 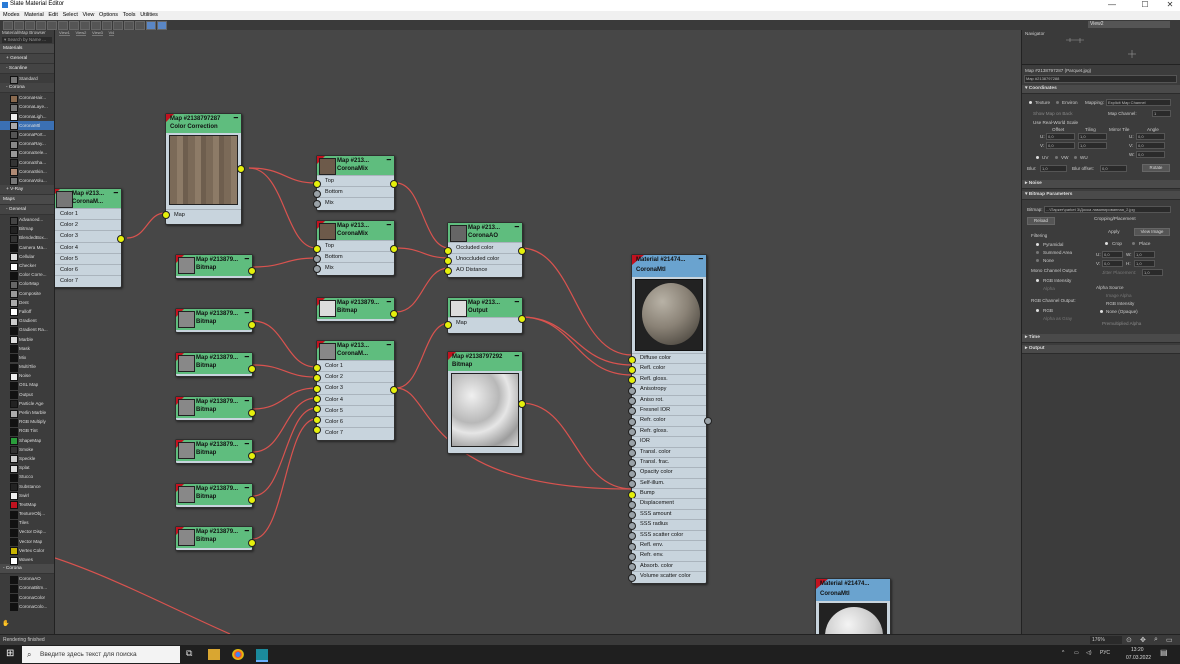 I want to click on material-slot: Refl. env., so click(x=667, y=545).